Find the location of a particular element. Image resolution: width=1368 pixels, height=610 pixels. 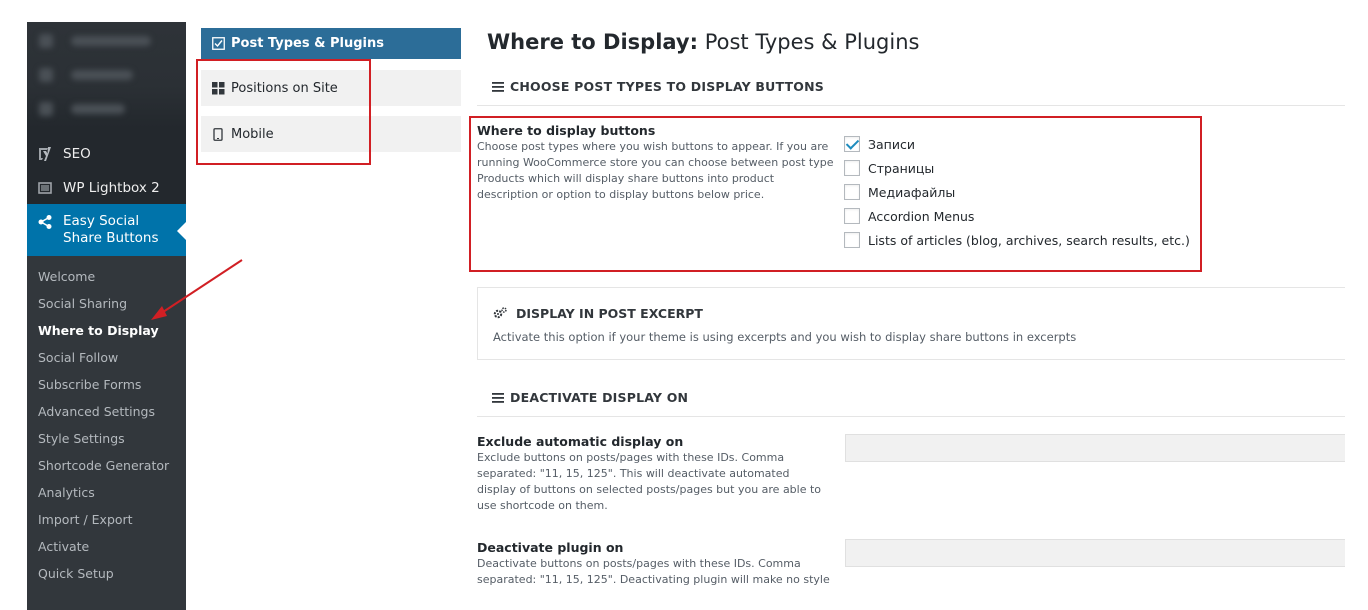

menu-item-wp-lightbox: WP Lightbox 2 is located at coordinates (106, 188).